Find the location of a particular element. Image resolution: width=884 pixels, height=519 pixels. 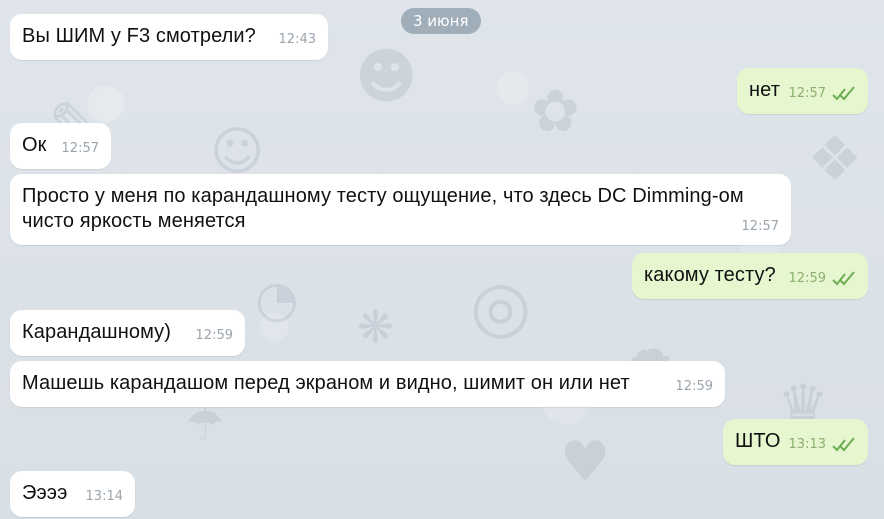

message-meta: 13:14 is located at coordinates (104, 496).